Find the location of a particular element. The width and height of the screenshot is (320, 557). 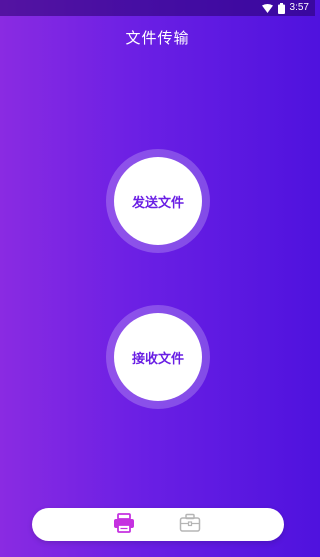

bottom-nav-bar is located at coordinates (158, 524).